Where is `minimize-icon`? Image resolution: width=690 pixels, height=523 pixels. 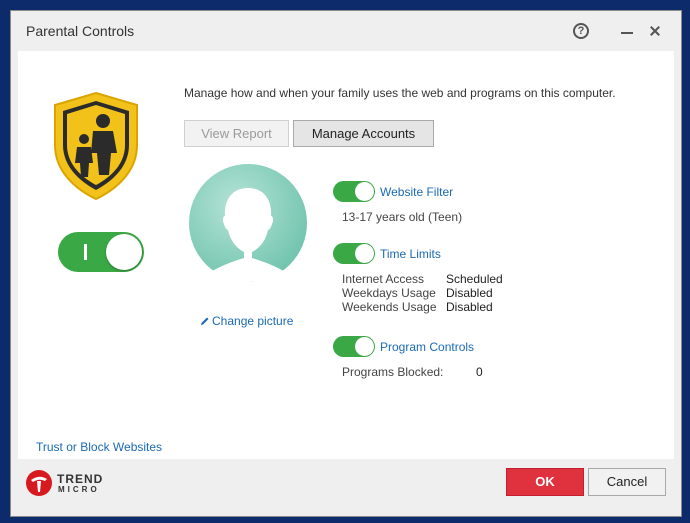
minimize-icon is located at coordinates (627, 33).